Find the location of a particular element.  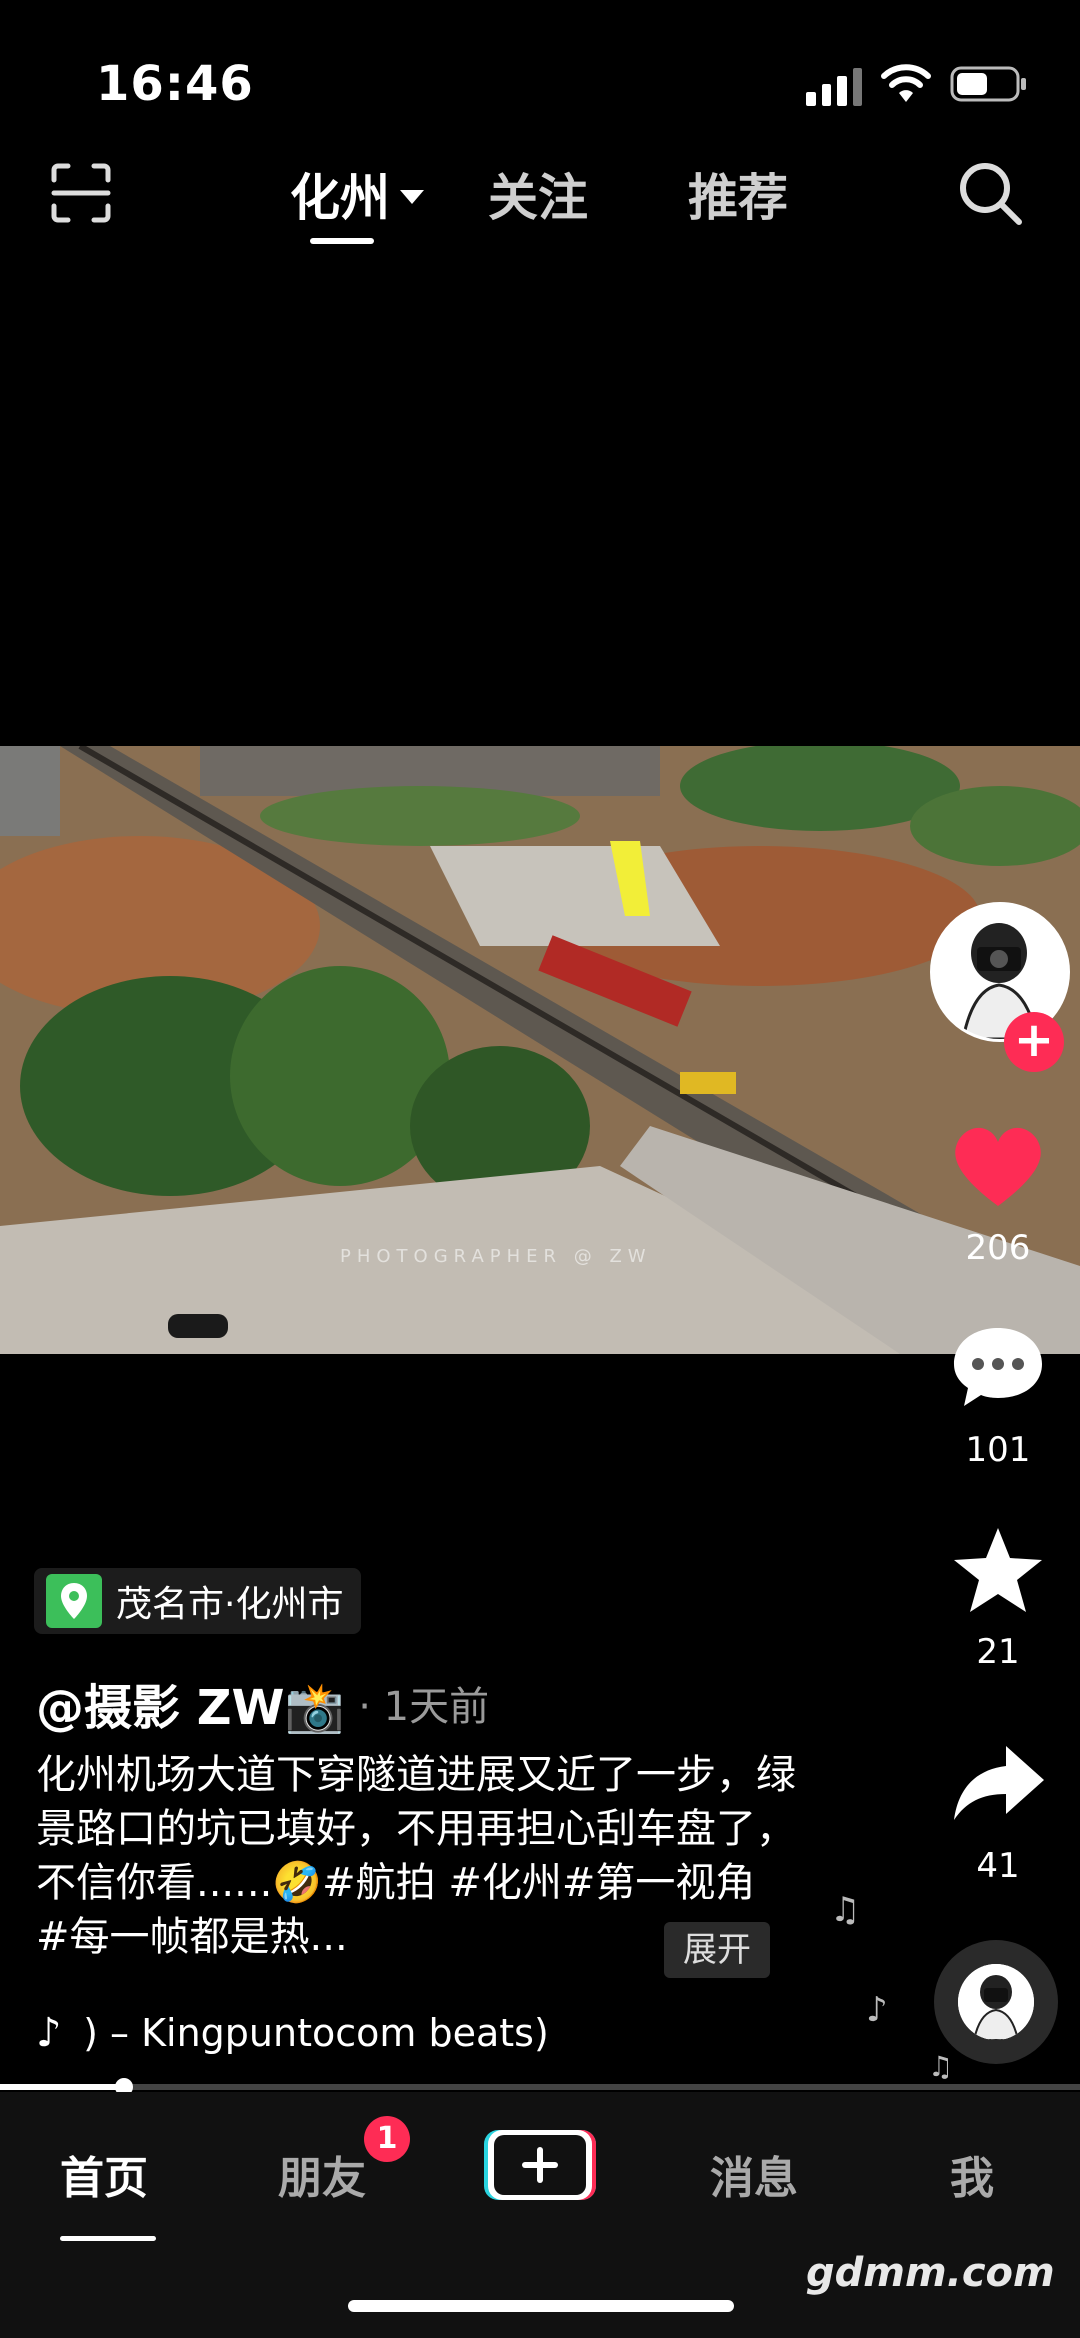

location-chip: 茂名市·化州市 is located at coordinates (198, 1601).